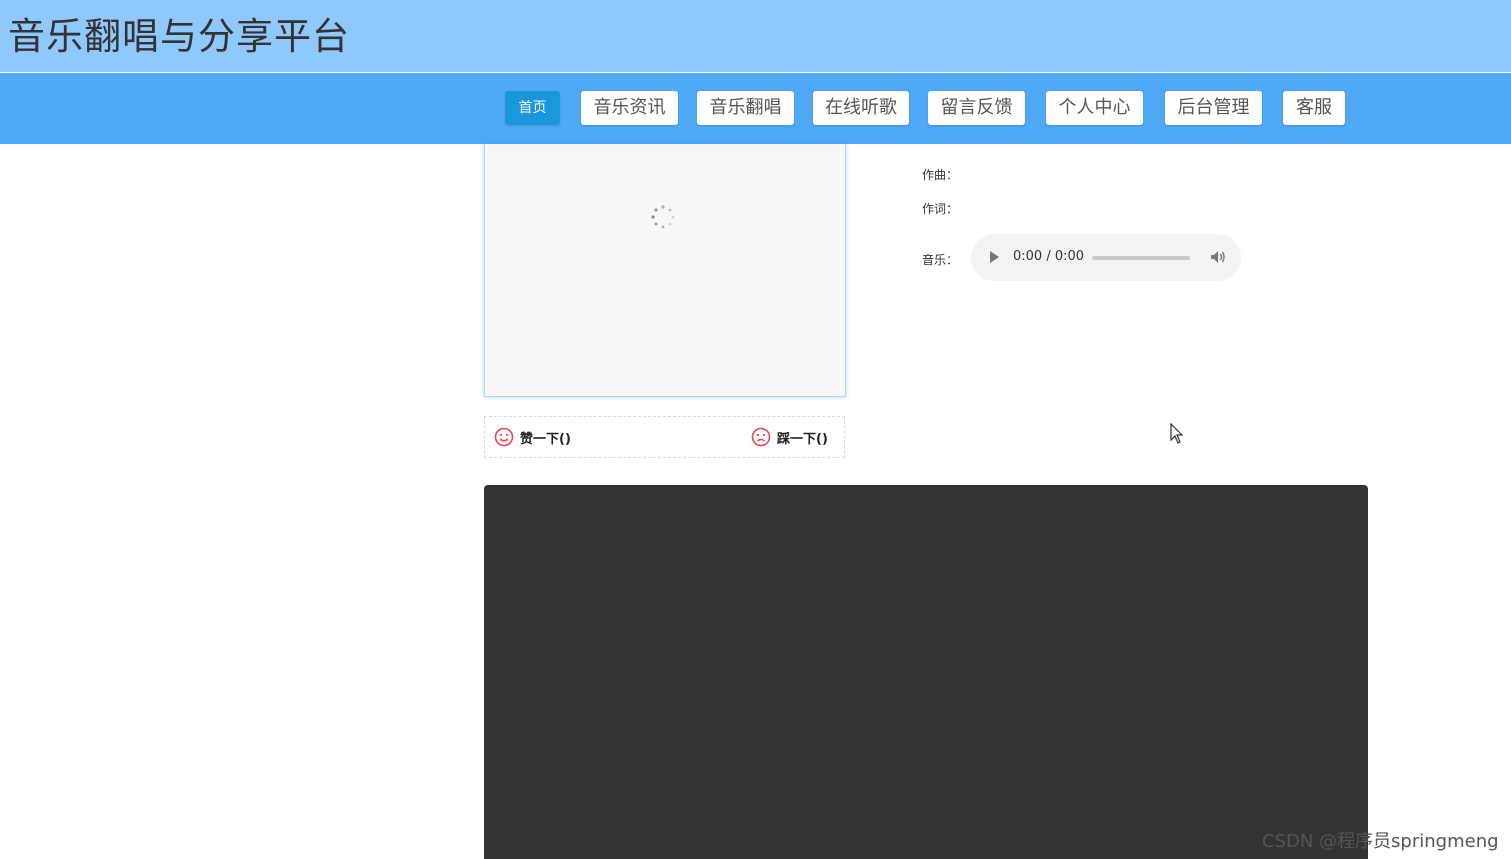  Describe the element at coordinates (629, 108) in the screenshot. I see `nav-item-music-news: 音乐资讯` at that location.